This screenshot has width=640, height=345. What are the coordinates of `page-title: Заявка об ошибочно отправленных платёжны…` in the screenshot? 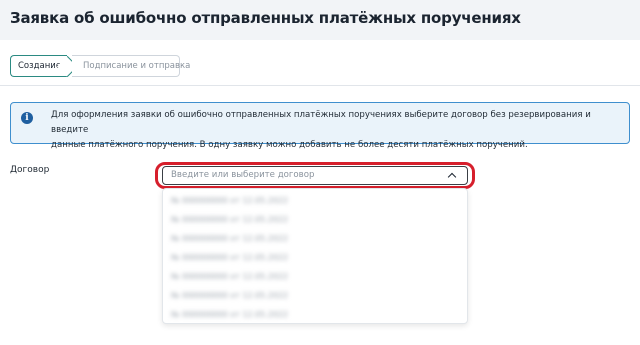 It's located at (265, 18).